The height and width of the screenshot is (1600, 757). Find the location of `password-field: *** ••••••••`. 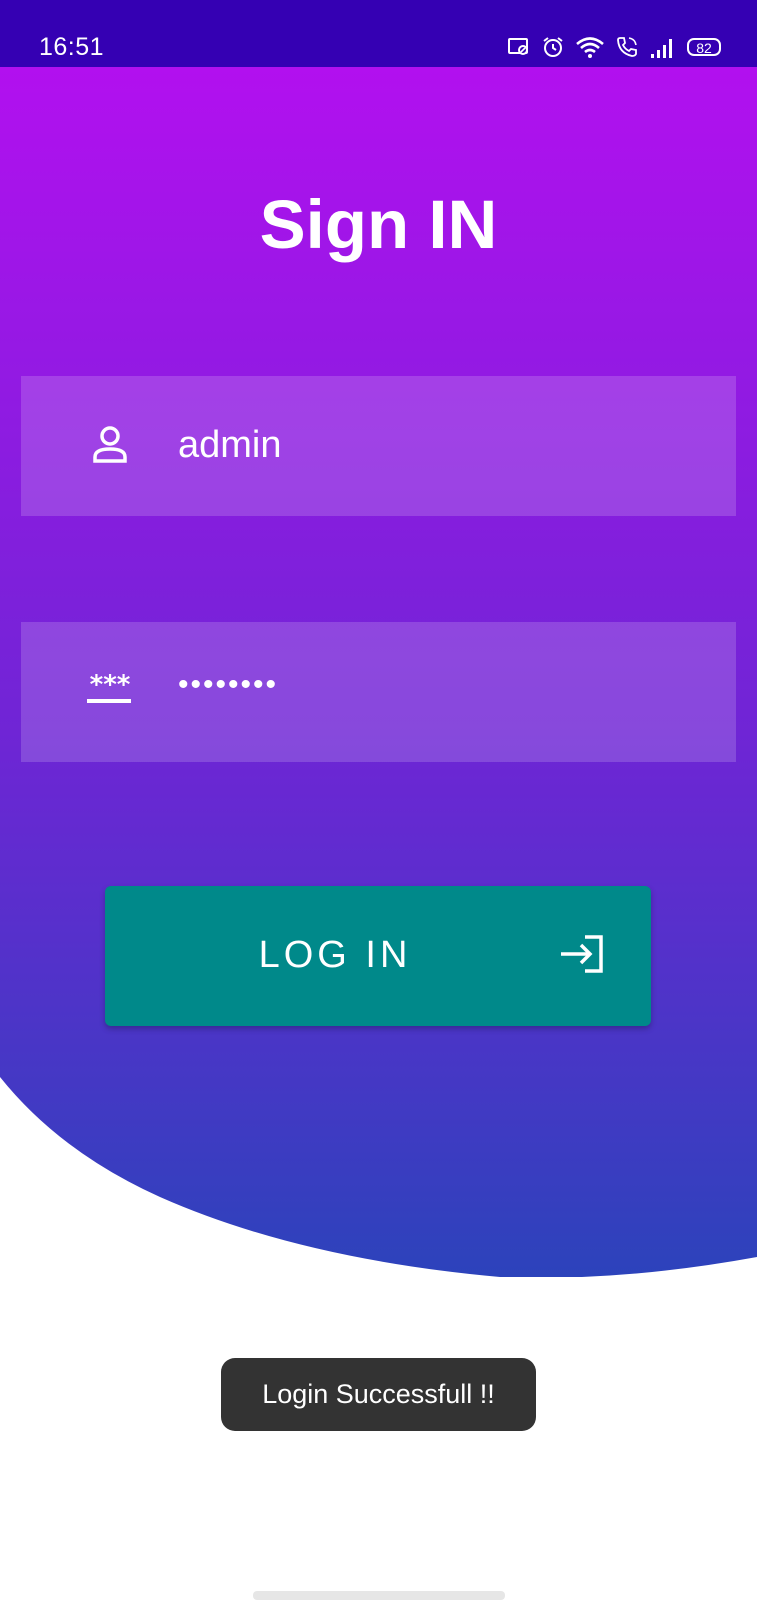

password-field: *** •••••••• is located at coordinates (378, 692).